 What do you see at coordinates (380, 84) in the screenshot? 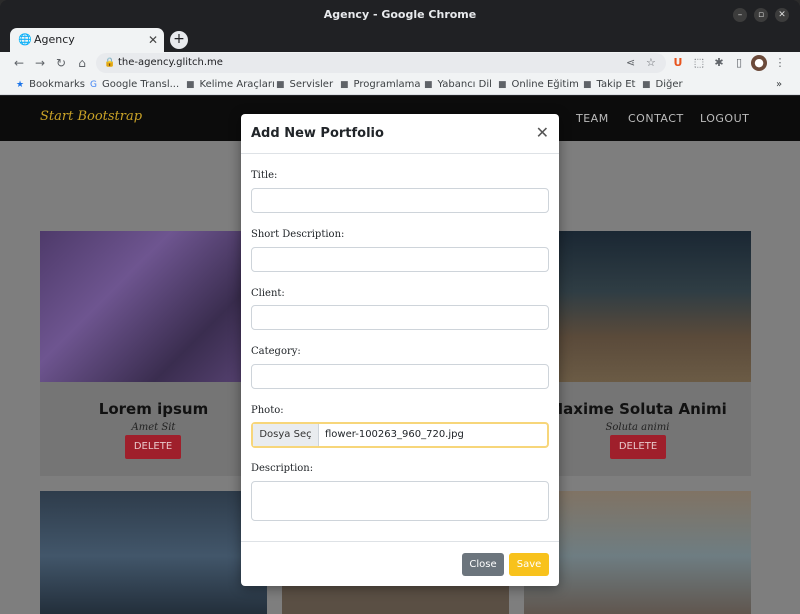
I see `bookmark-item: ■ Programlama` at bounding box center [380, 84].